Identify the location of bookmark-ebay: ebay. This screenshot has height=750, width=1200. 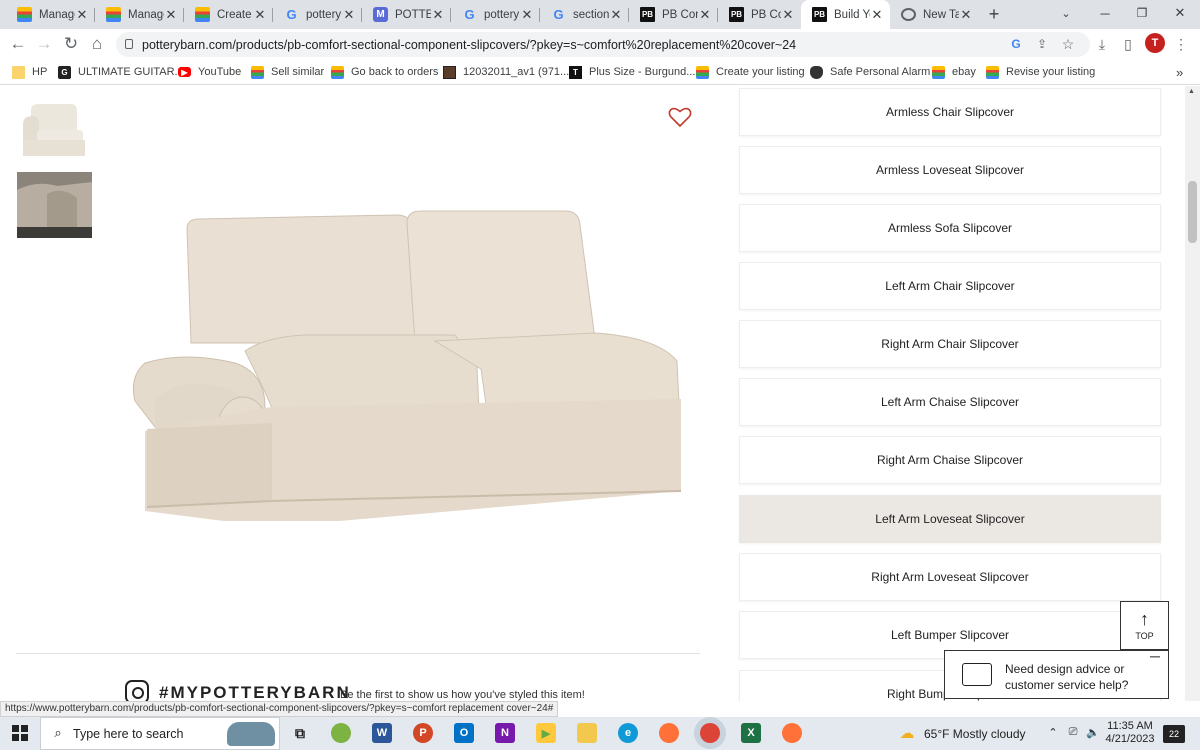
(954, 72).